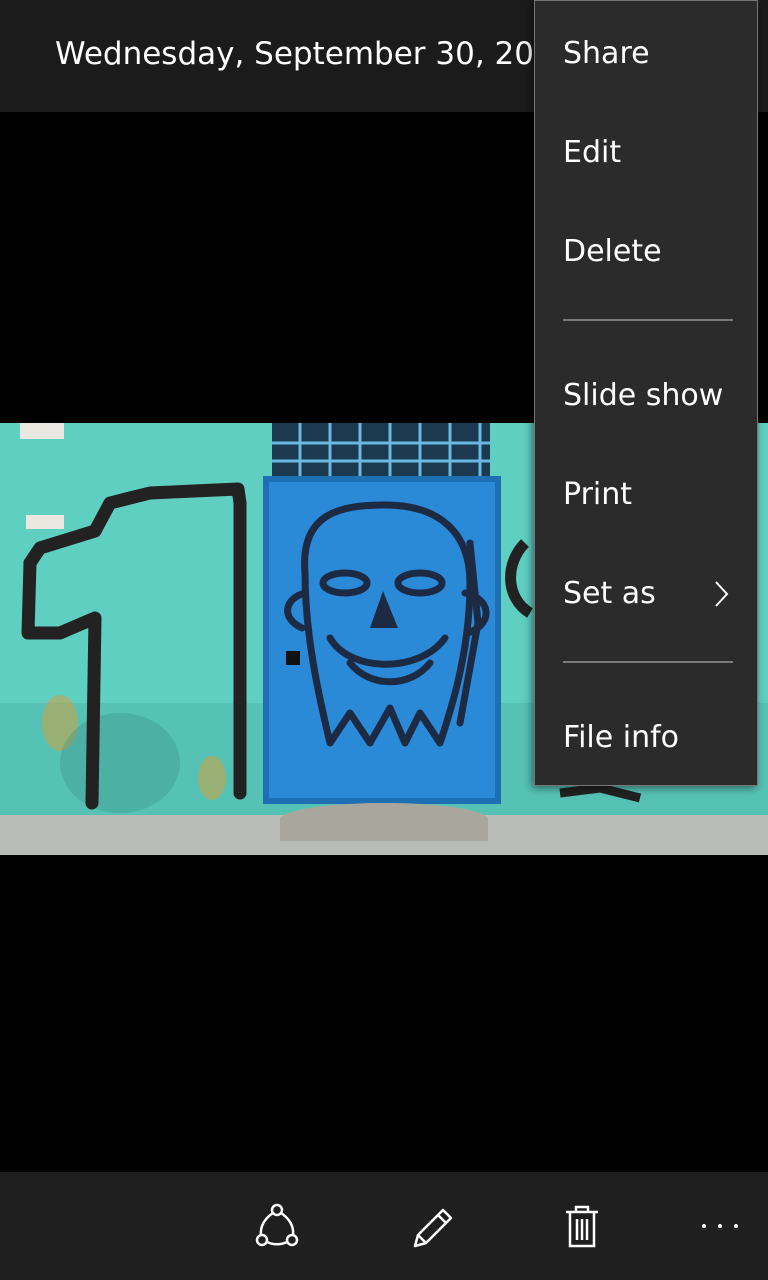 The width and height of the screenshot is (768, 1280). I want to click on menu-item-file-info: File info, so click(647, 738).